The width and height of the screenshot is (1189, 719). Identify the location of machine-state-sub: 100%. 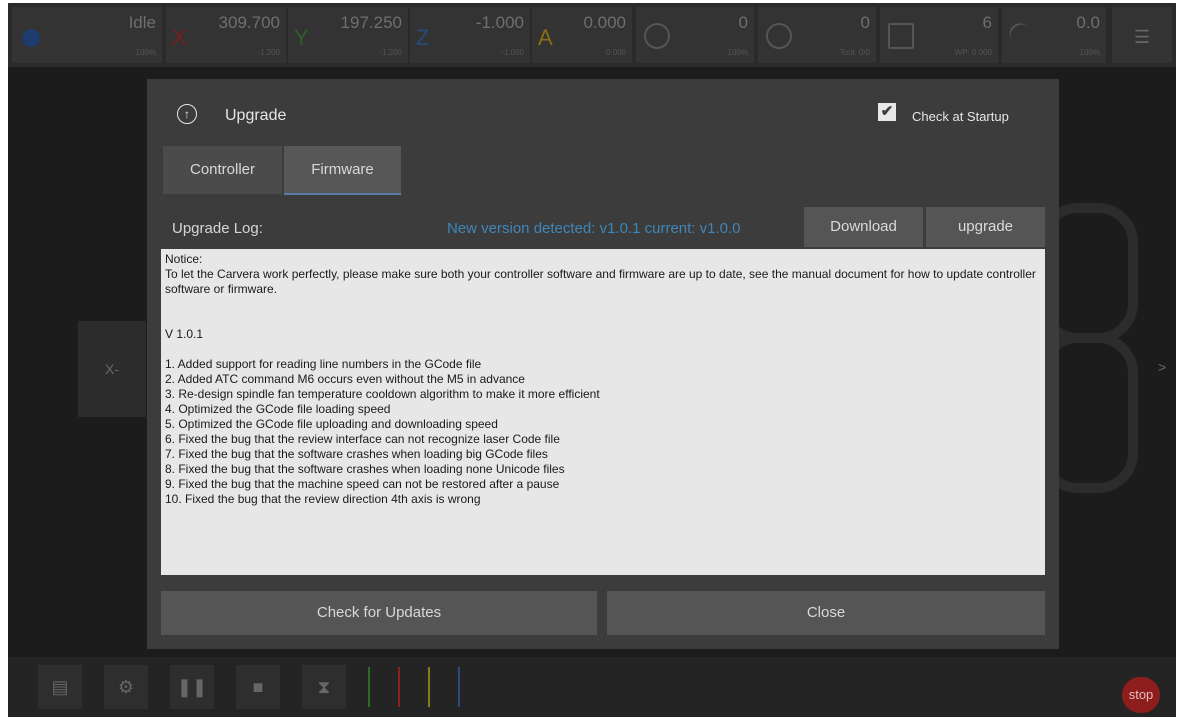
(145, 52).